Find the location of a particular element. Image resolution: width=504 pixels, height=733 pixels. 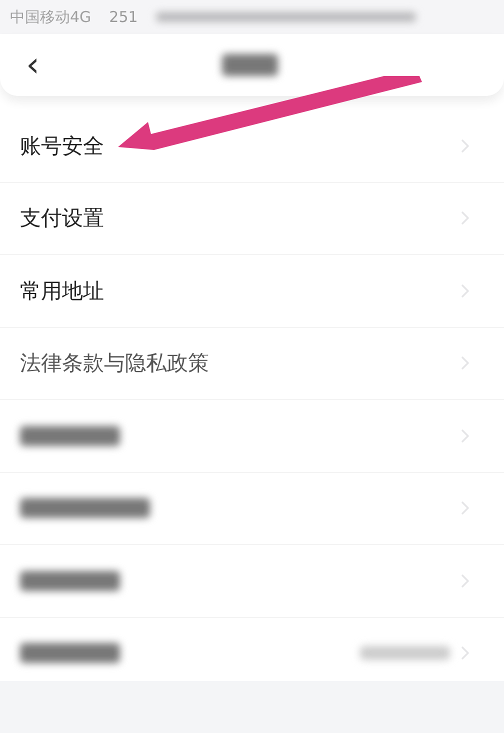

settings-item: 法律条款与隐私政策 is located at coordinates (114, 363).